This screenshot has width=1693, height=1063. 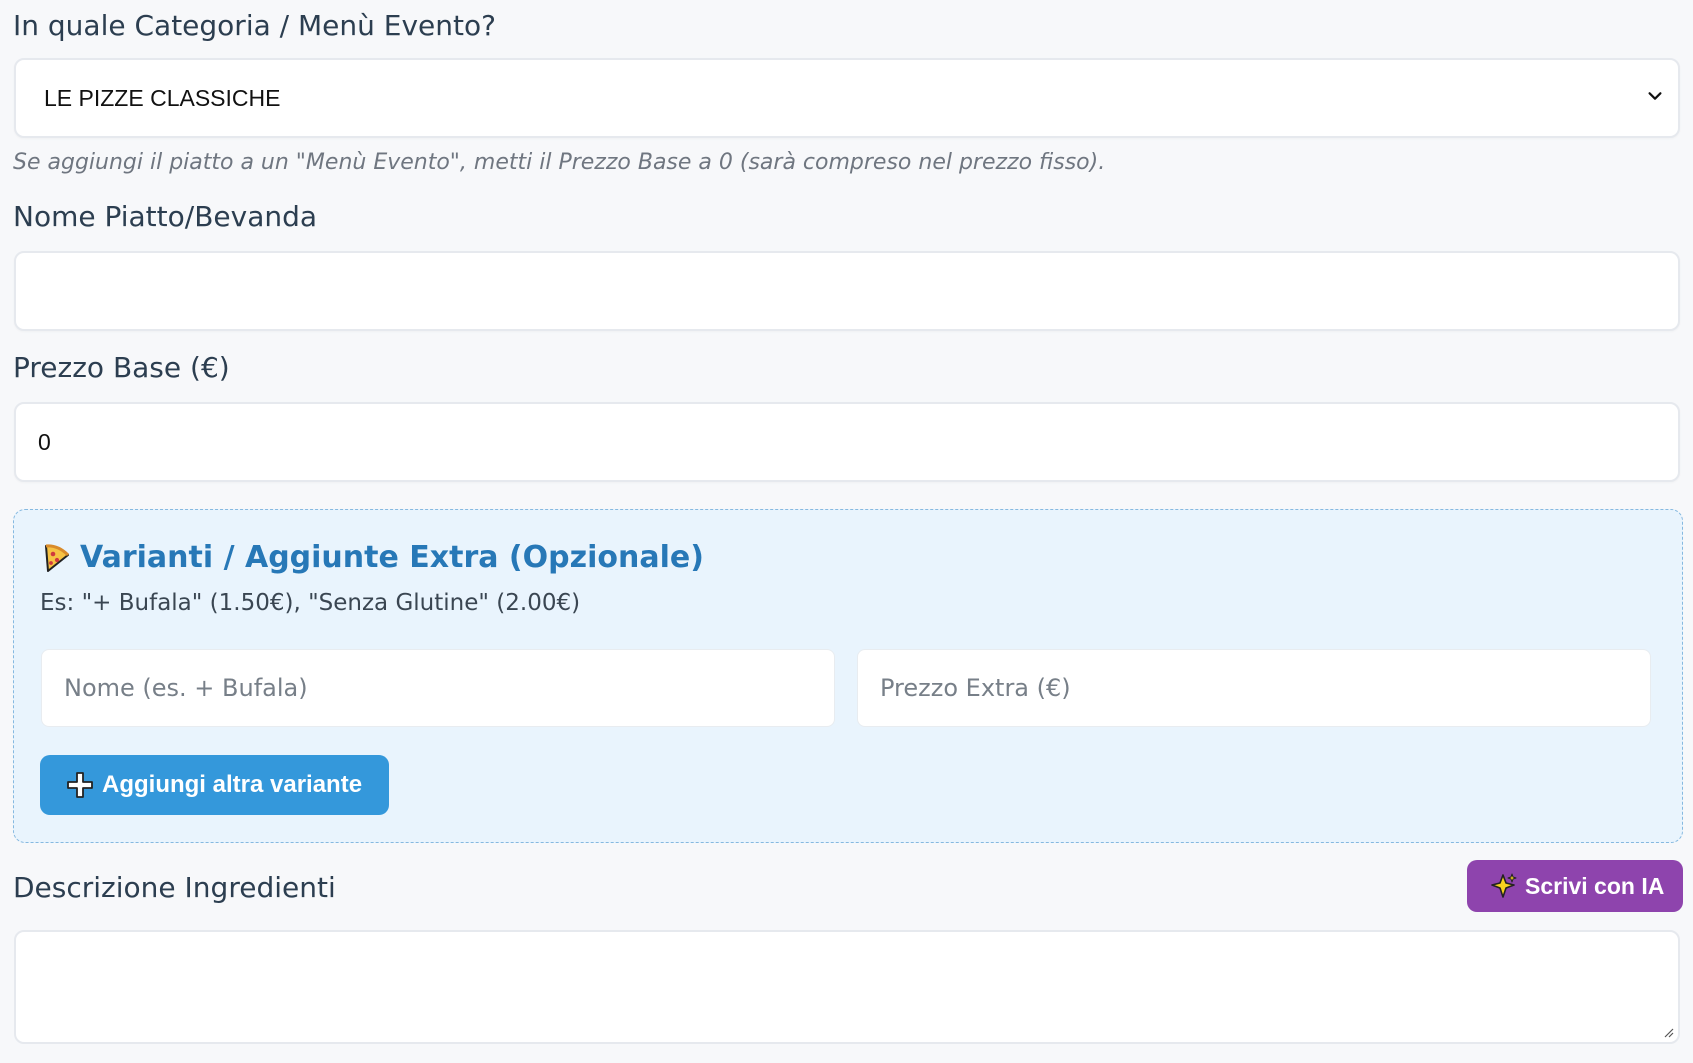 What do you see at coordinates (1668, 1032) in the screenshot?
I see `resize-handle-icon` at bounding box center [1668, 1032].